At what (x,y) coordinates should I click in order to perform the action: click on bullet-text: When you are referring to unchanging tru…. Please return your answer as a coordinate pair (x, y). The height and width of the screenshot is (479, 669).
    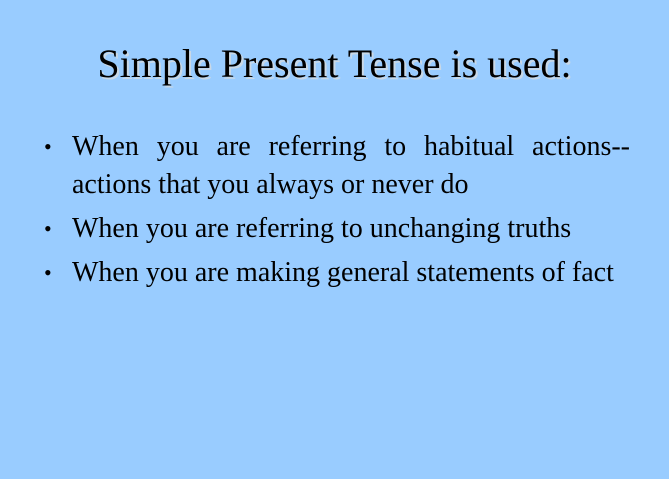
    Looking at the image, I should click on (322, 228).